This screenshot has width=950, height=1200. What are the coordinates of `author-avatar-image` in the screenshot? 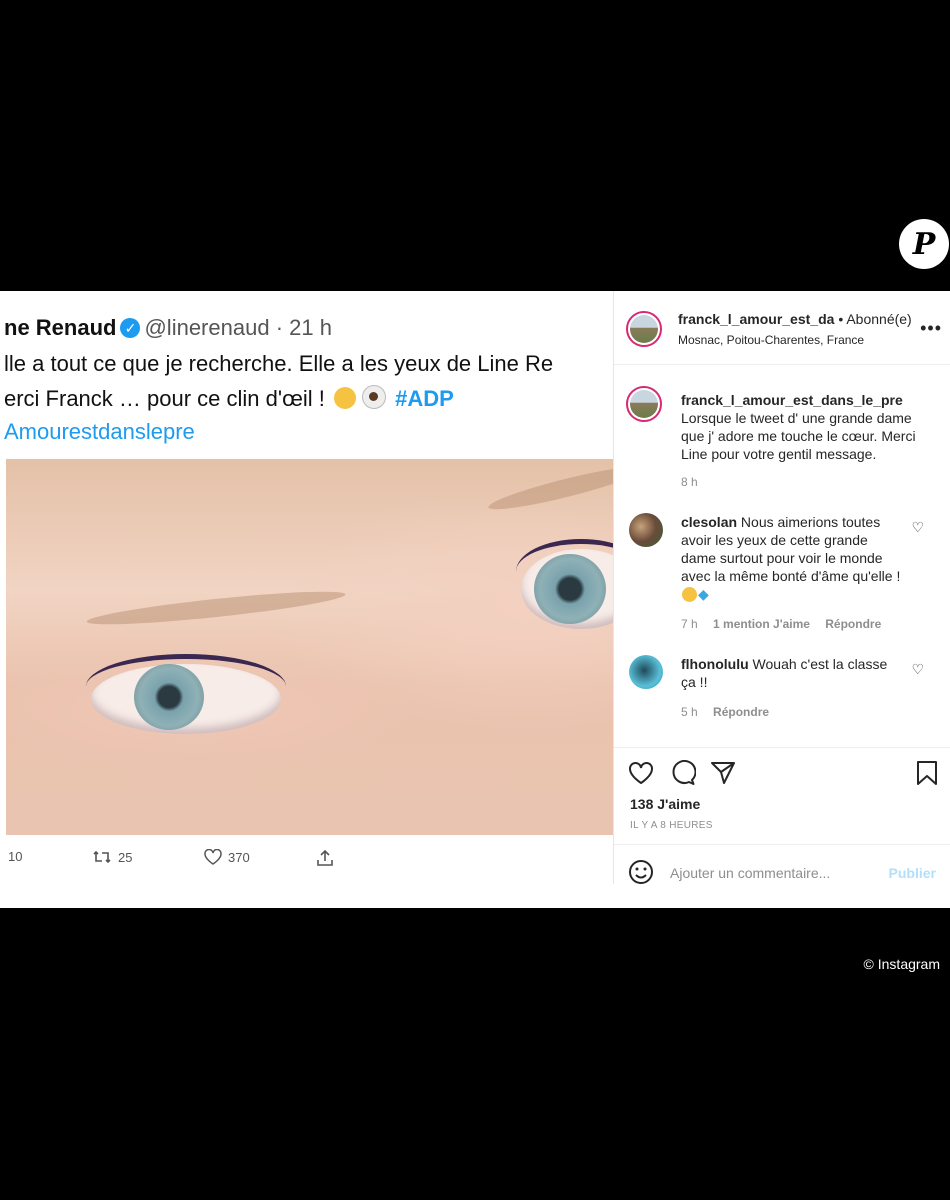 It's located at (644, 329).